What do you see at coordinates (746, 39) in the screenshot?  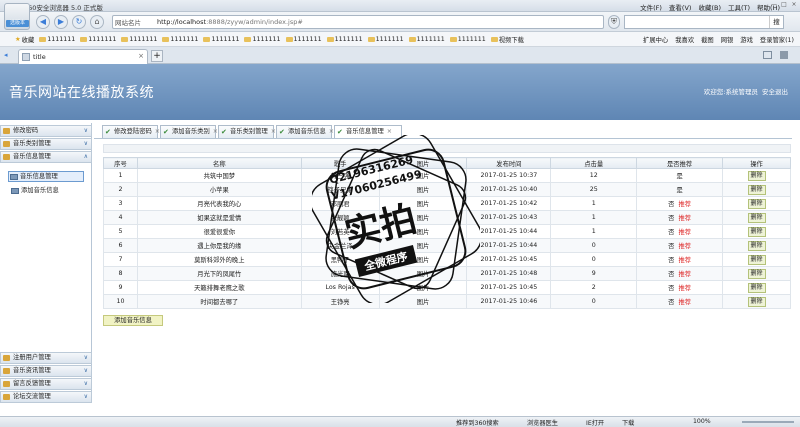 I see `games-button: 游戏` at bounding box center [746, 39].